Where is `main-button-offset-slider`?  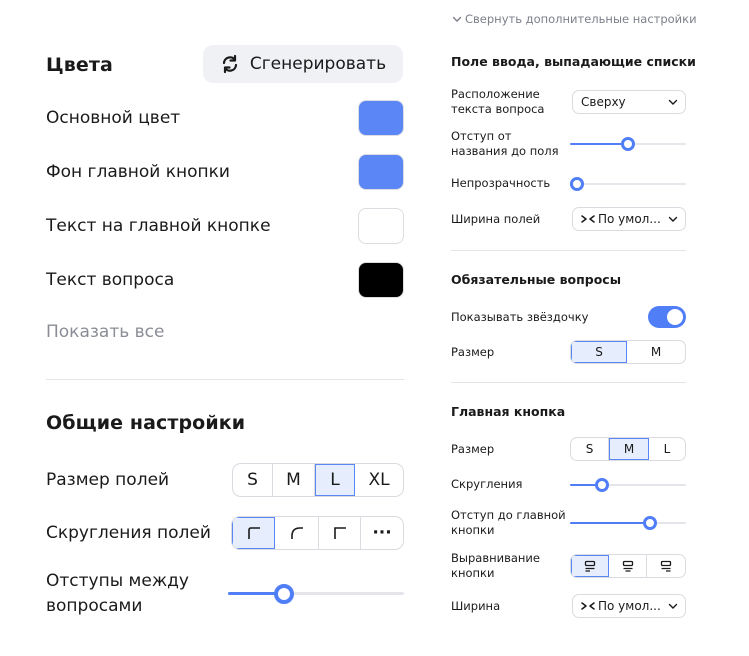
main-button-offset-slider is located at coordinates (628, 523).